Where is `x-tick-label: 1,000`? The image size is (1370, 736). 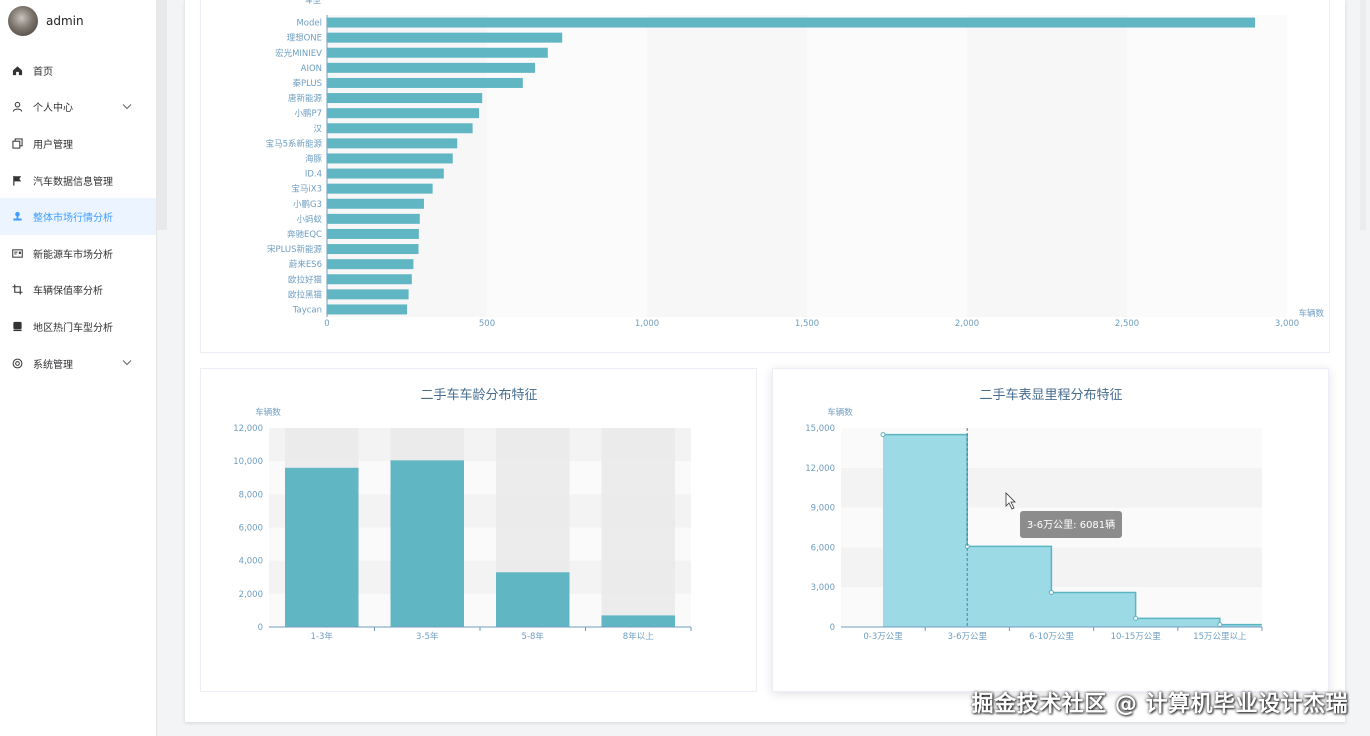
x-tick-label: 1,000 is located at coordinates (647, 324).